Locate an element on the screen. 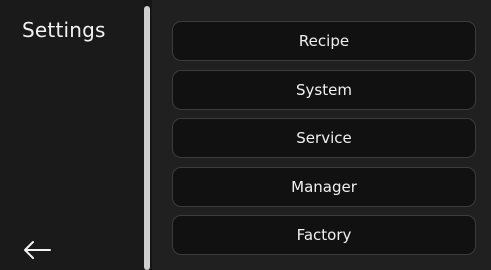  manager-button: Manager is located at coordinates (324, 186).